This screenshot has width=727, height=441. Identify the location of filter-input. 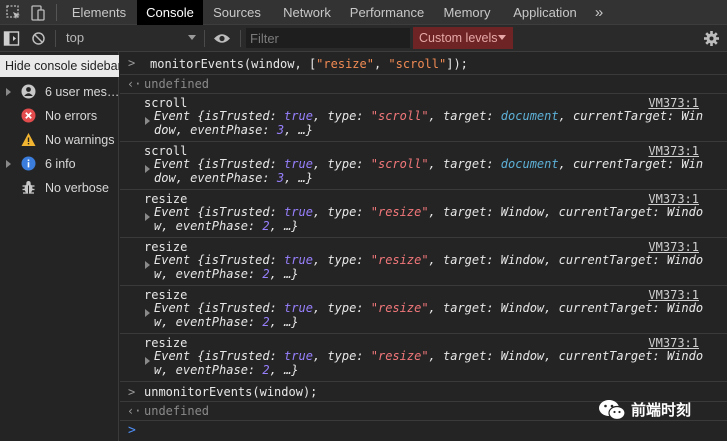
(328, 38).